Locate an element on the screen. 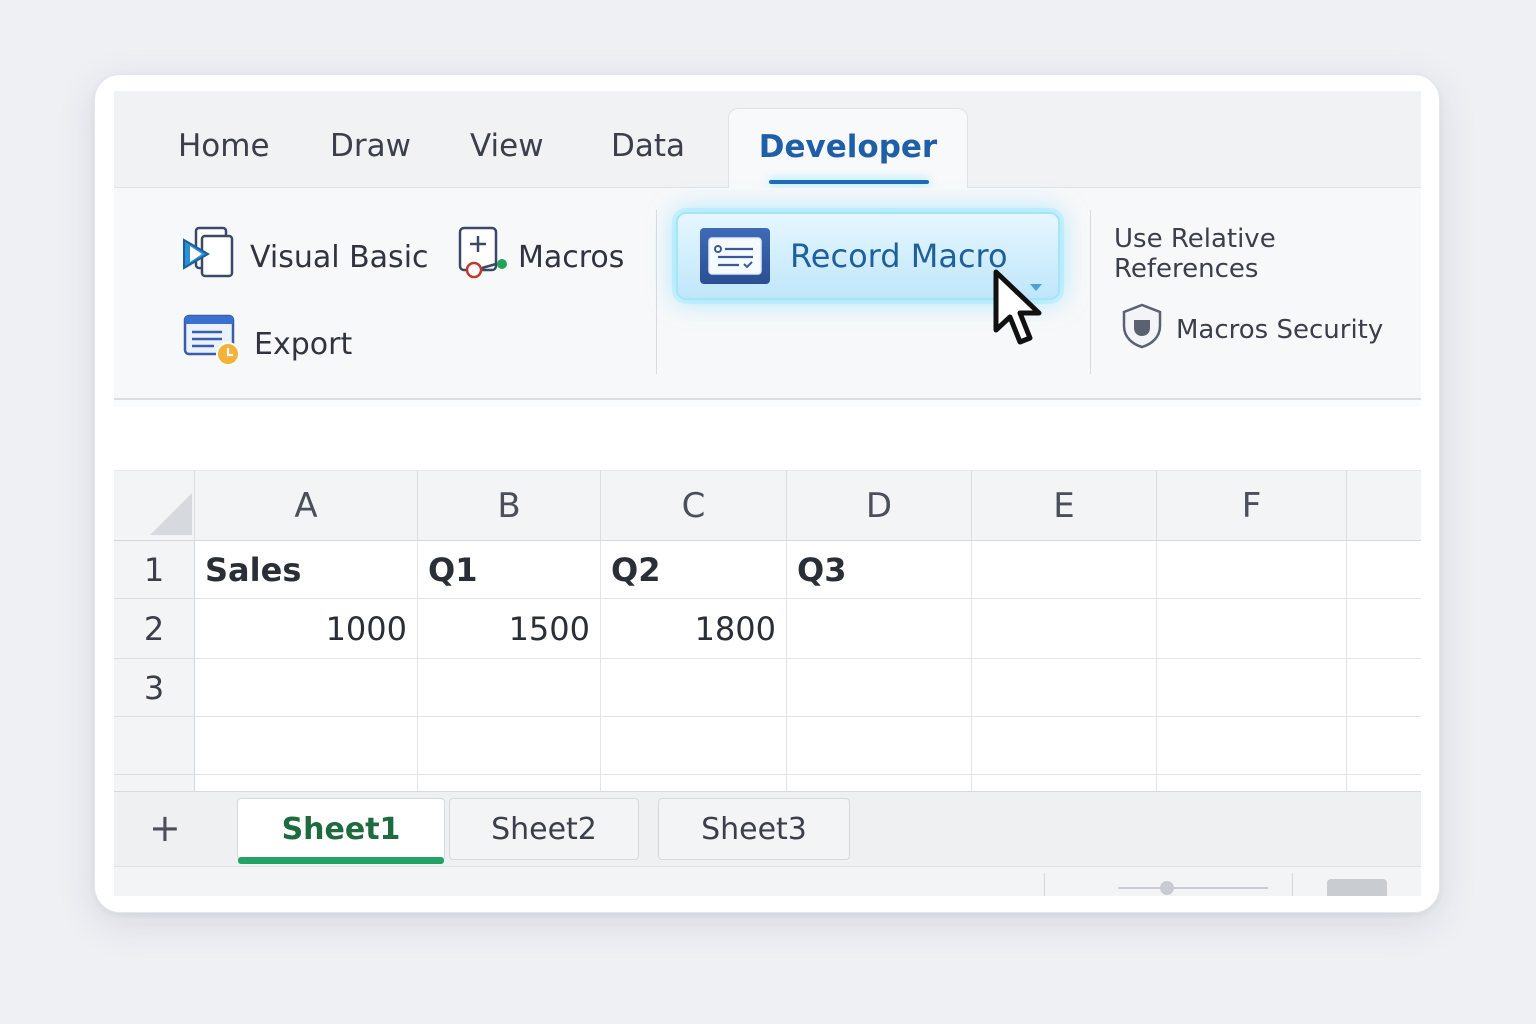 Image resolution: width=1536 pixels, height=1024 pixels. tab-developer-label: Developer is located at coordinates (848, 147).